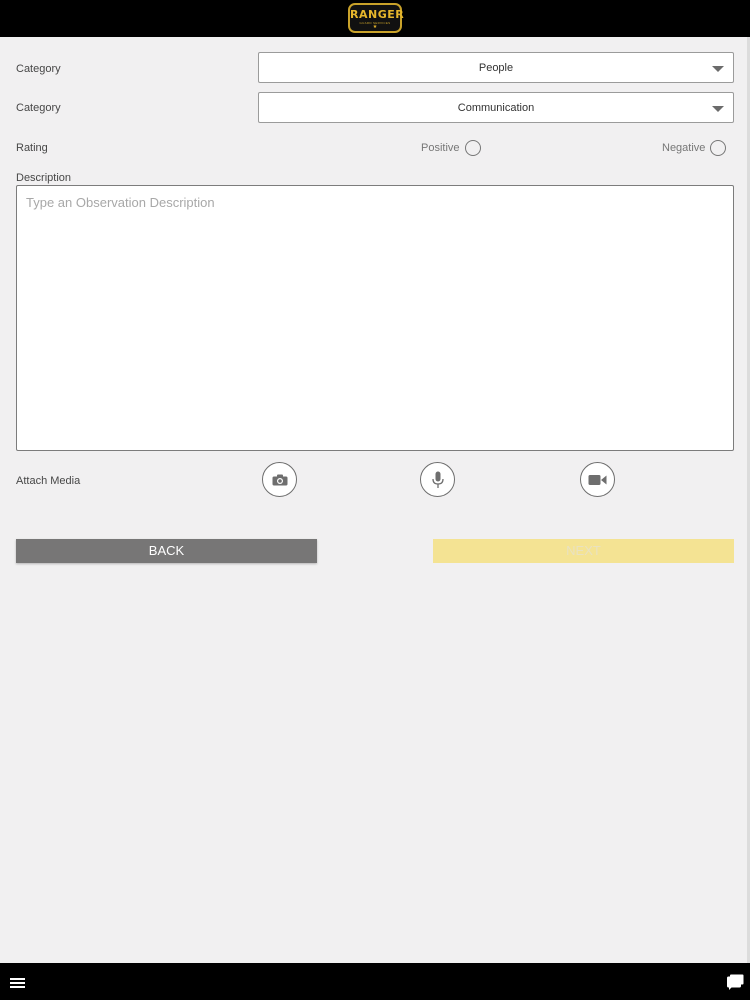  What do you see at coordinates (735, 982) in the screenshot?
I see `chat-icon` at bounding box center [735, 982].